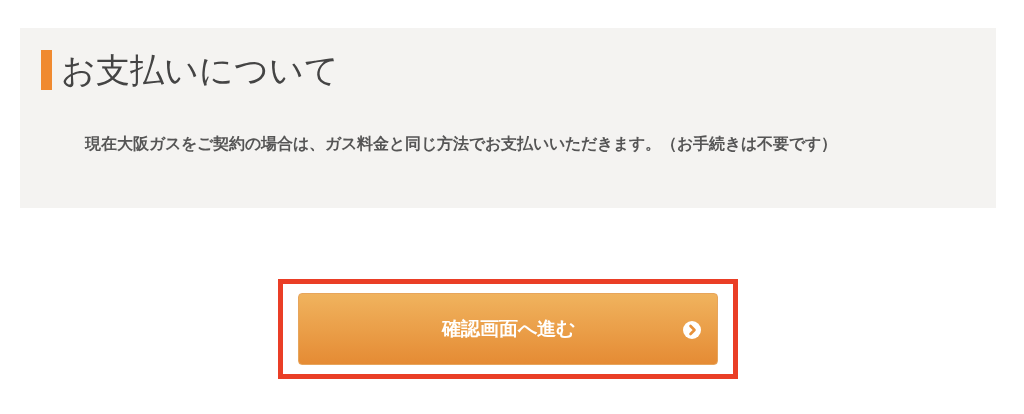 This screenshot has width=1024, height=414. What do you see at coordinates (508, 329) in the screenshot?
I see `proceed-button: 確認画面へ進む` at bounding box center [508, 329].